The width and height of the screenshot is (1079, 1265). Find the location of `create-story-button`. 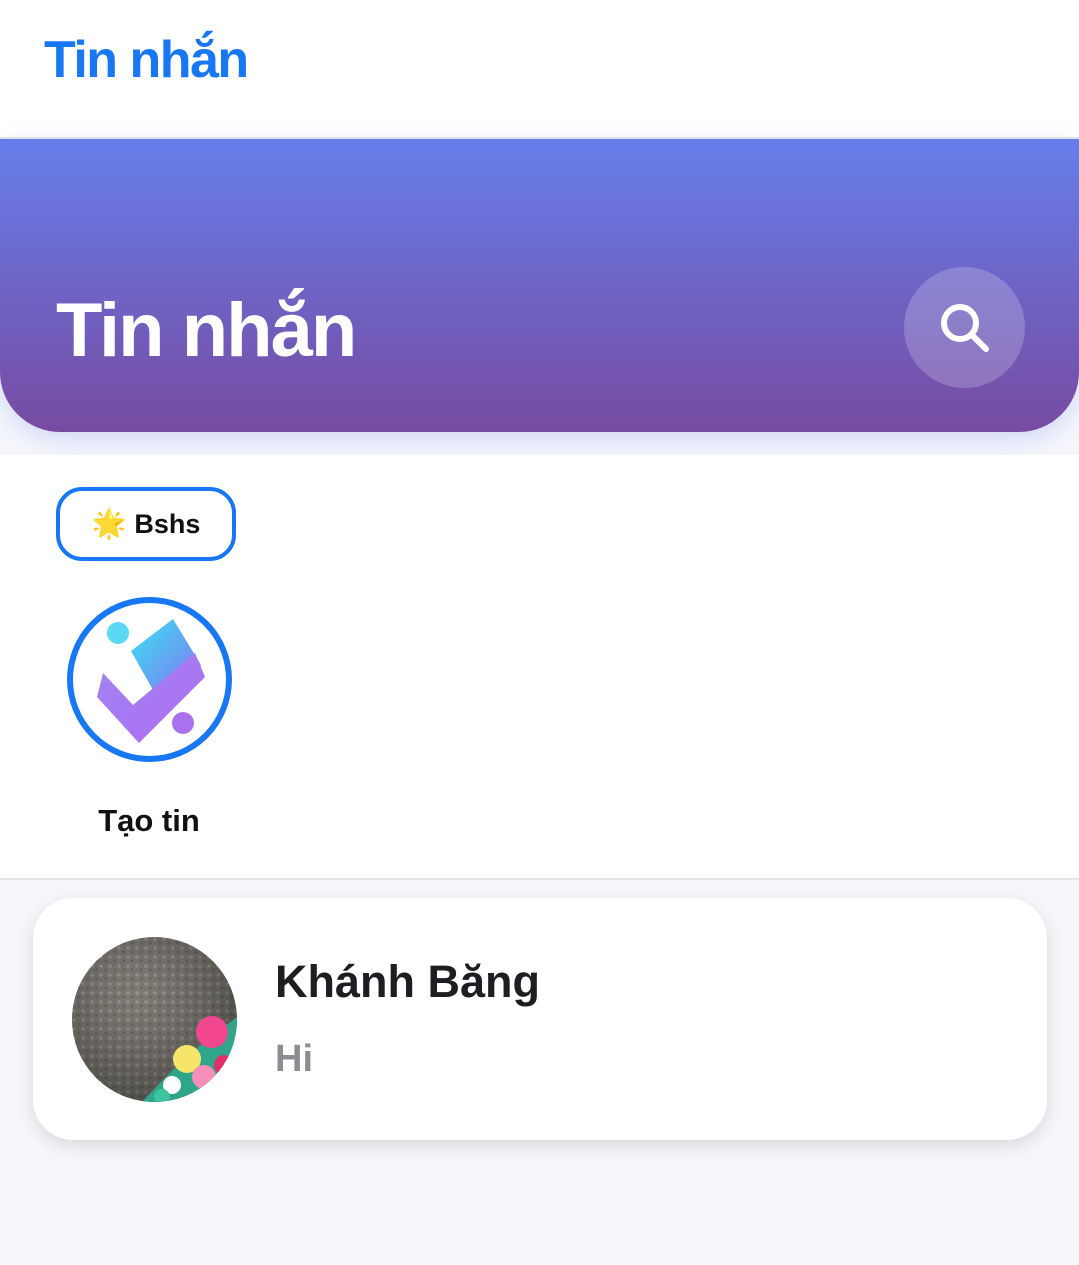

create-story-button is located at coordinates (149, 679).